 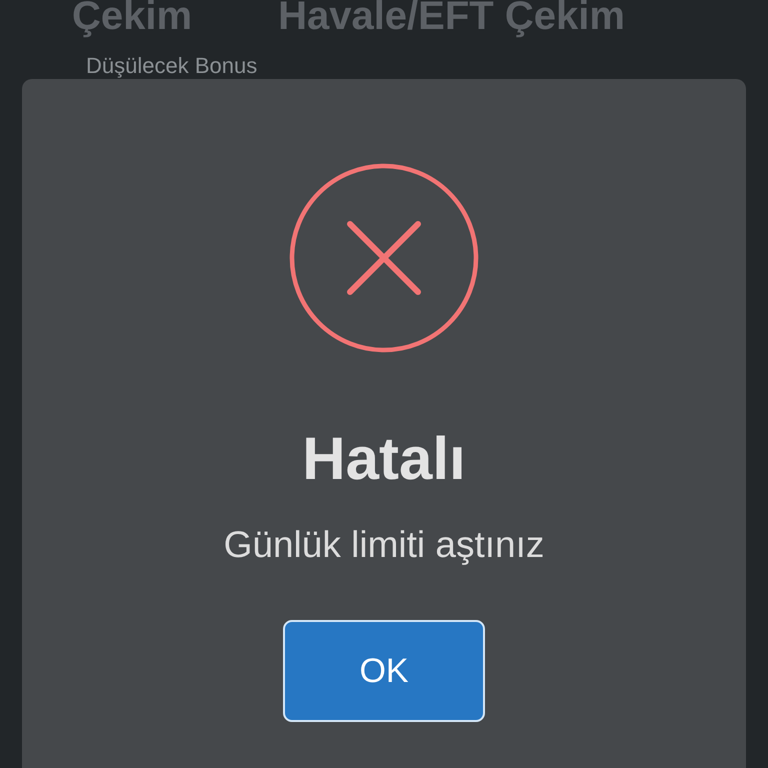 What do you see at coordinates (384, 459) in the screenshot?
I see `dialog-title: Hatalı` at bounding box center [384, 459].